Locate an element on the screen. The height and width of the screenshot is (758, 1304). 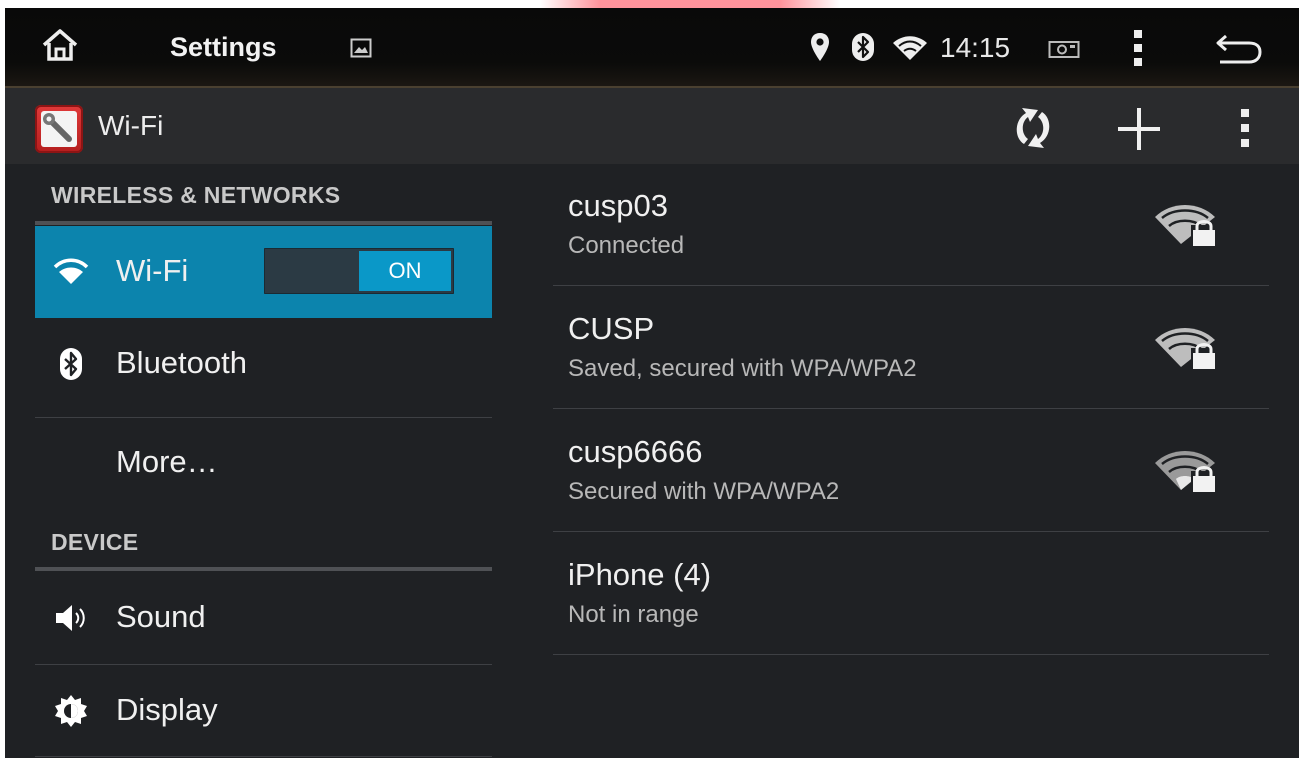
speaker-icon is located at coordinates (70, 618).